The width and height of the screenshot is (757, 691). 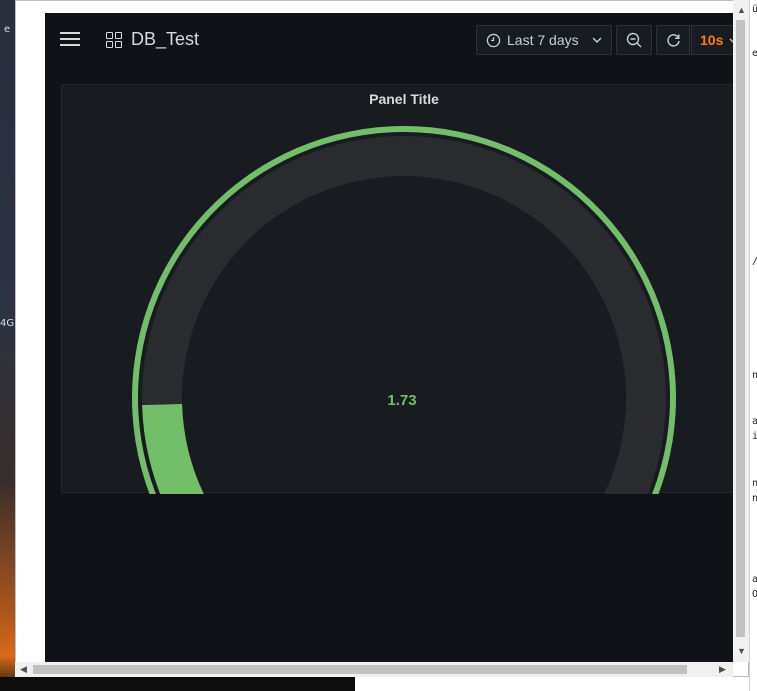 I want to click on refresh-interval-picker: 10s, so click(x=712, y=40).